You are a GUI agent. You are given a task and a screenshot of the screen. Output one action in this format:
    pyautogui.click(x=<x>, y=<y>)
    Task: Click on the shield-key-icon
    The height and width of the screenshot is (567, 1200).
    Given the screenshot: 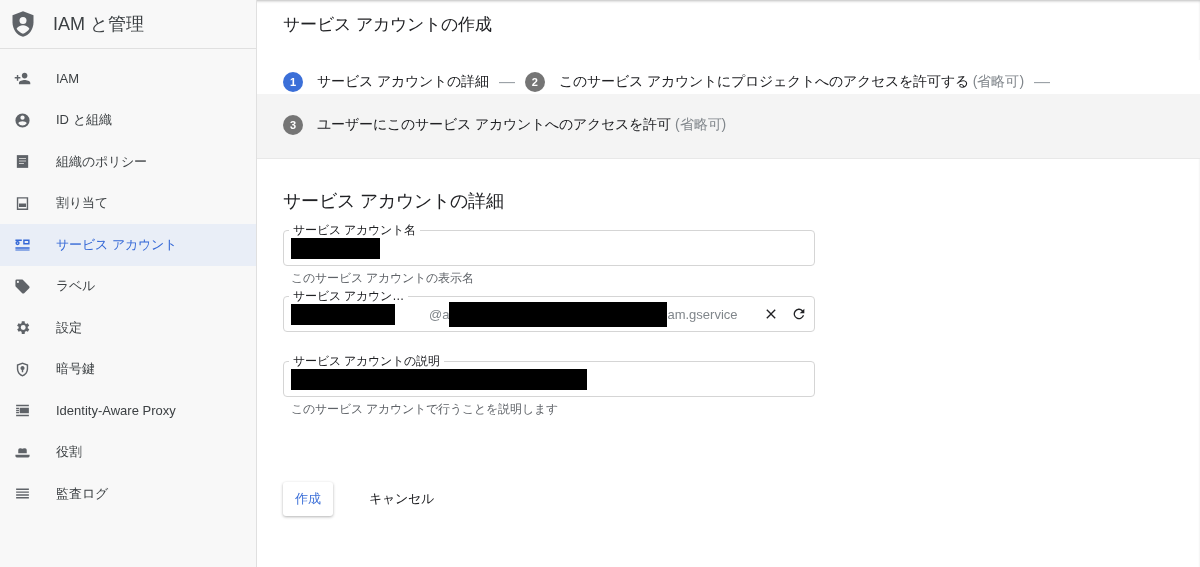 What is the action you would take?
    pyautogui.click(x=22, y=369)
    